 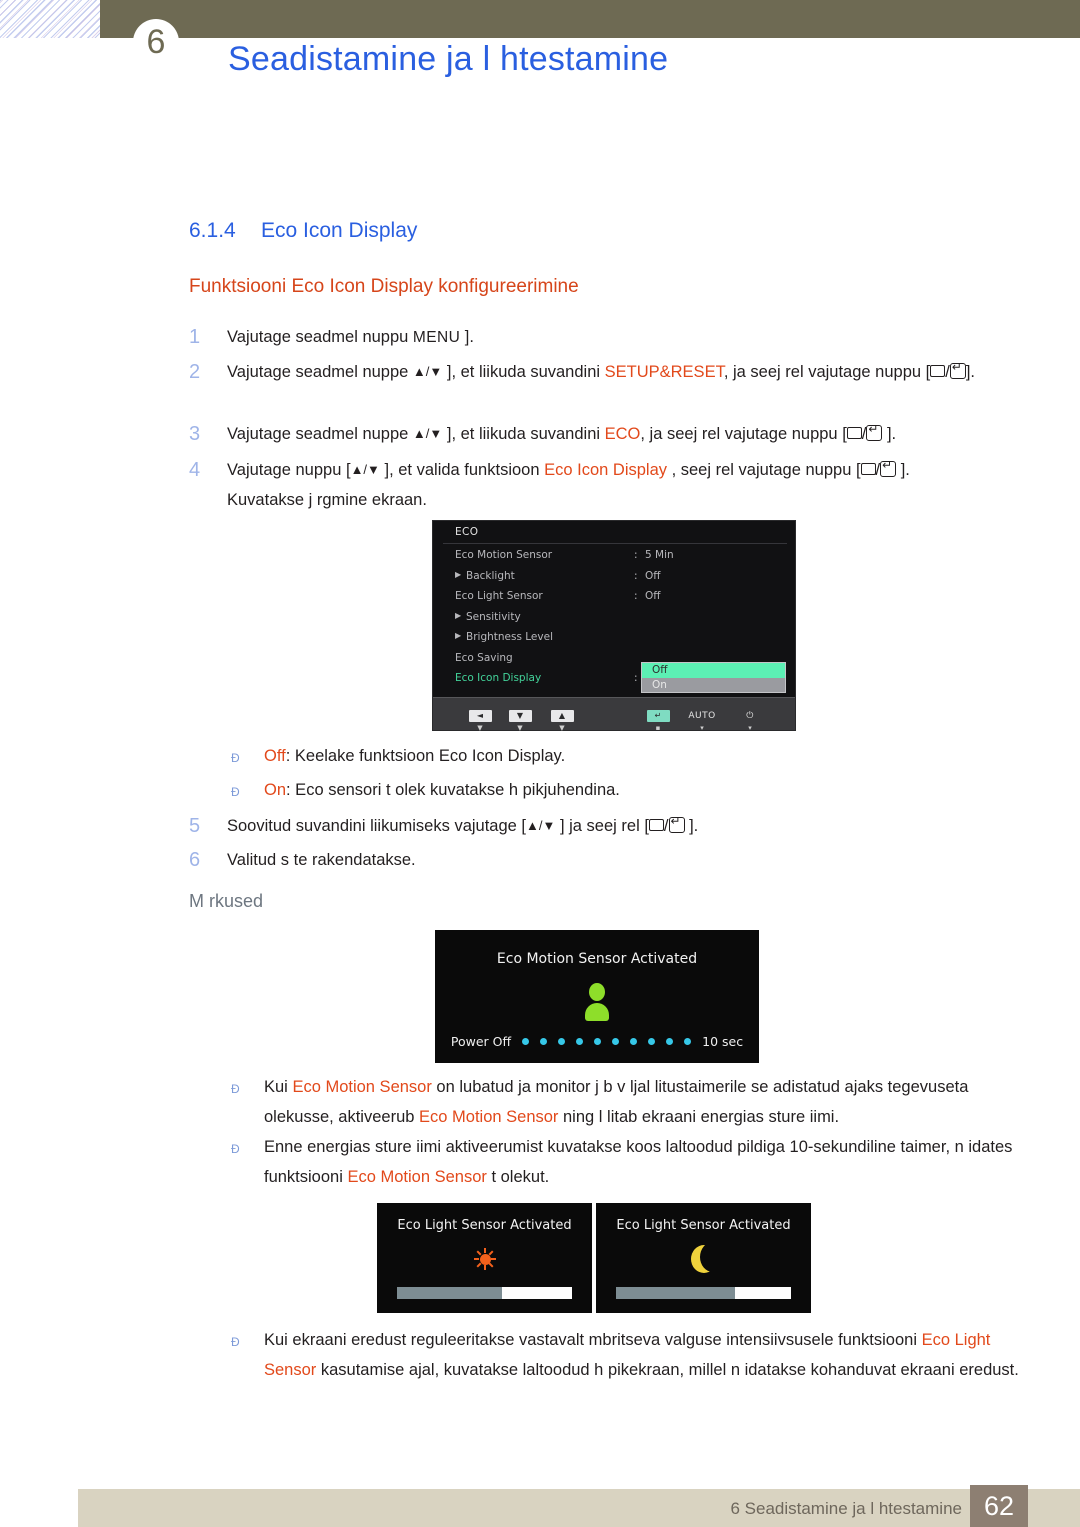 What do you see at coordinates (614, 621) in the screenshot?
I see `osd-row: ▶ Sensitivity` at bounding box center [614, 621].